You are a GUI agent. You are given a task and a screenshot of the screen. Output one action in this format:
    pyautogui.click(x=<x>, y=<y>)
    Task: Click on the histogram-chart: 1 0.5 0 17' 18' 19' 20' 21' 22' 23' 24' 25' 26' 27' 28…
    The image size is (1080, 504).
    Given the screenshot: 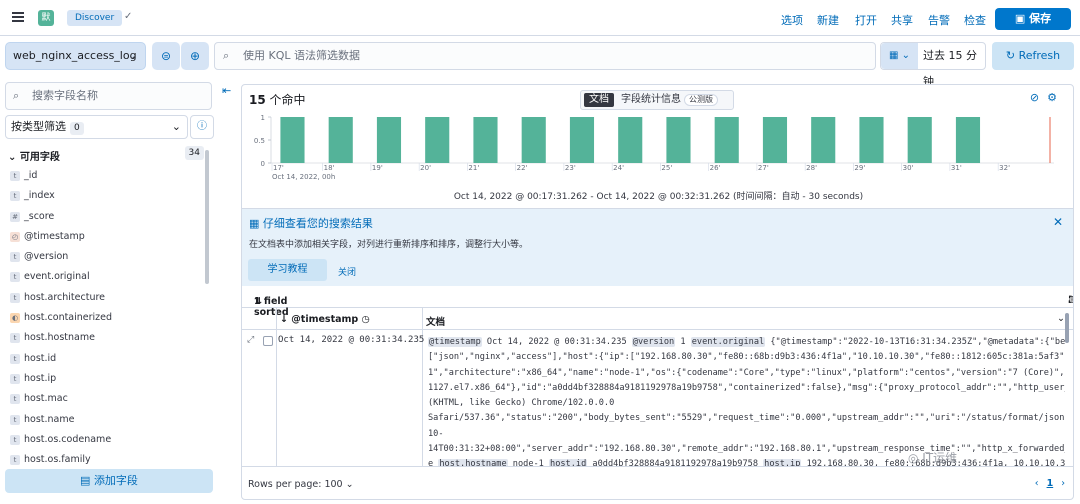 What is the action you would take?
    pyautogui.click(x=657, y=148)
    